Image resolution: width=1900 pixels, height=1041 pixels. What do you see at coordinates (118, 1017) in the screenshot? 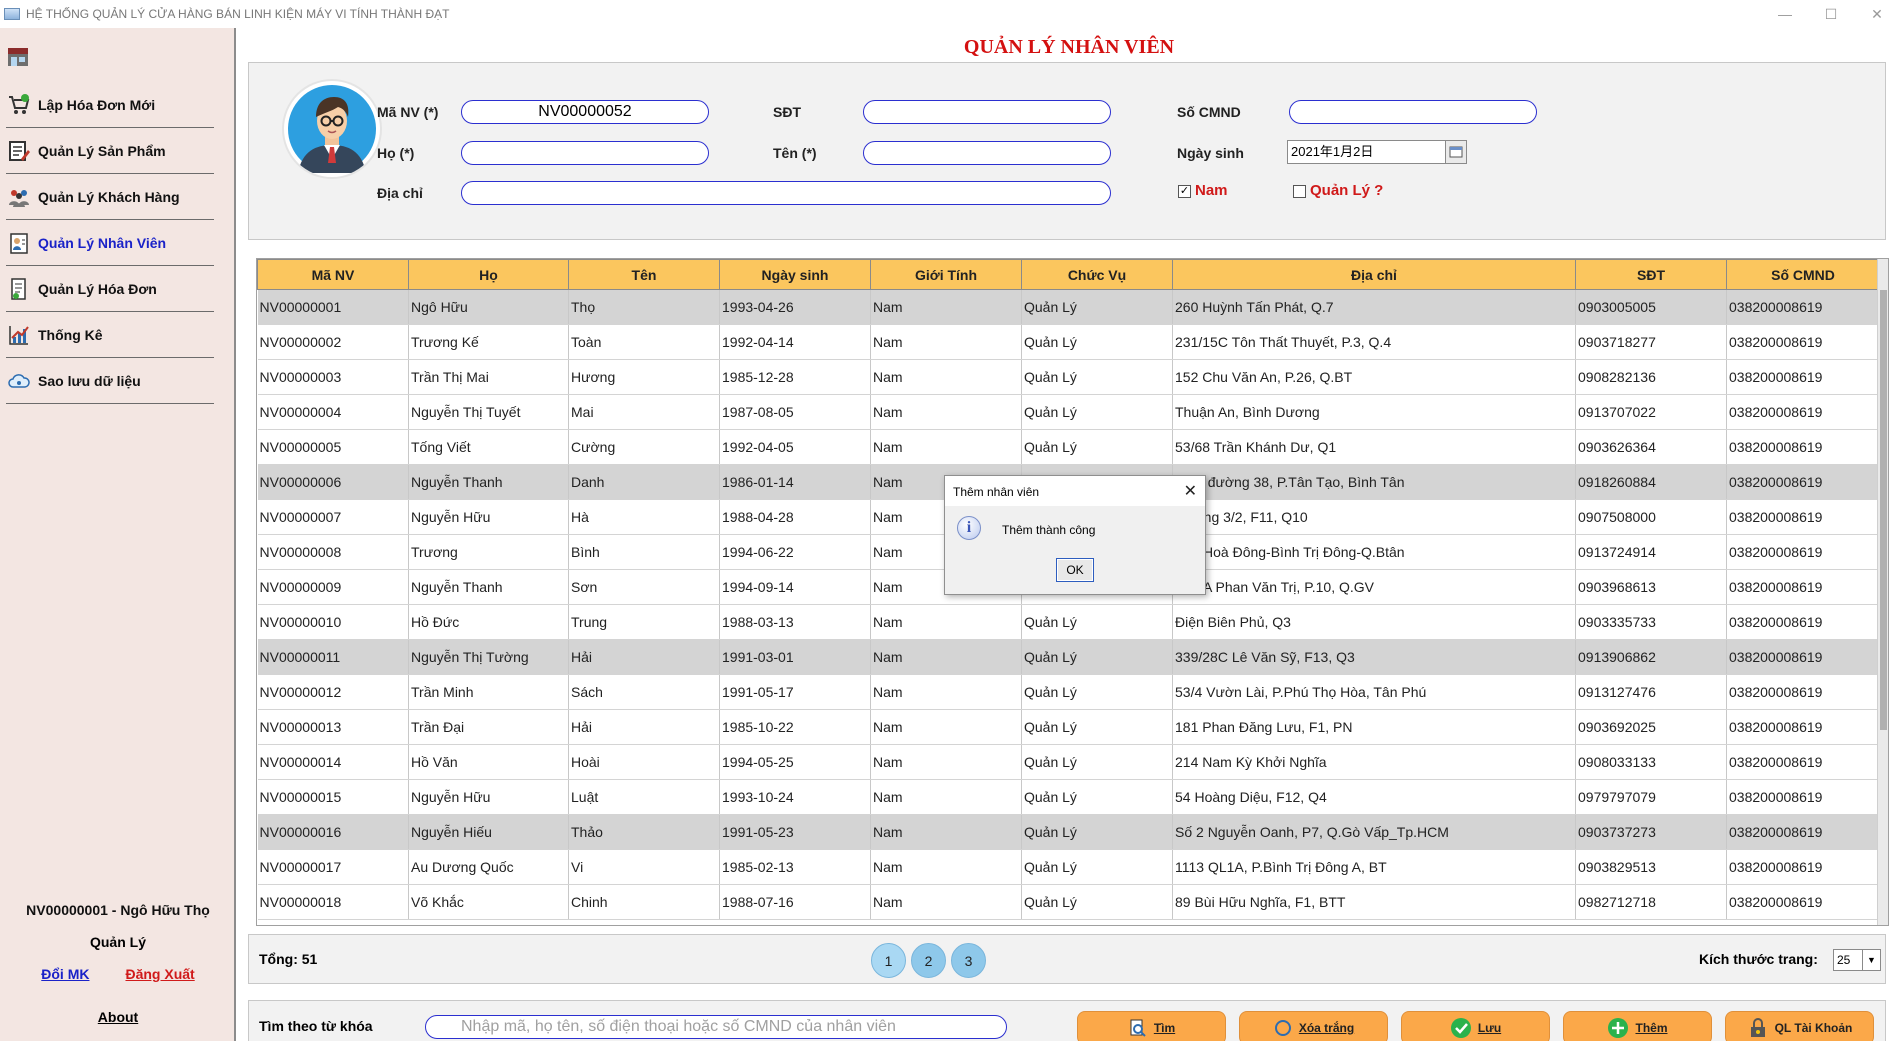
I see `about-link: About` at bounding box center [118, 1017].